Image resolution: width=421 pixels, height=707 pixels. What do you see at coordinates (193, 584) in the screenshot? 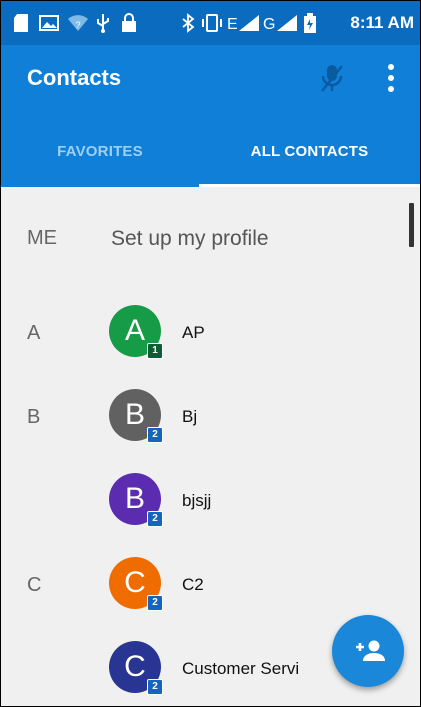
I see `contact-name: C2` at bounding box center [193, 584].